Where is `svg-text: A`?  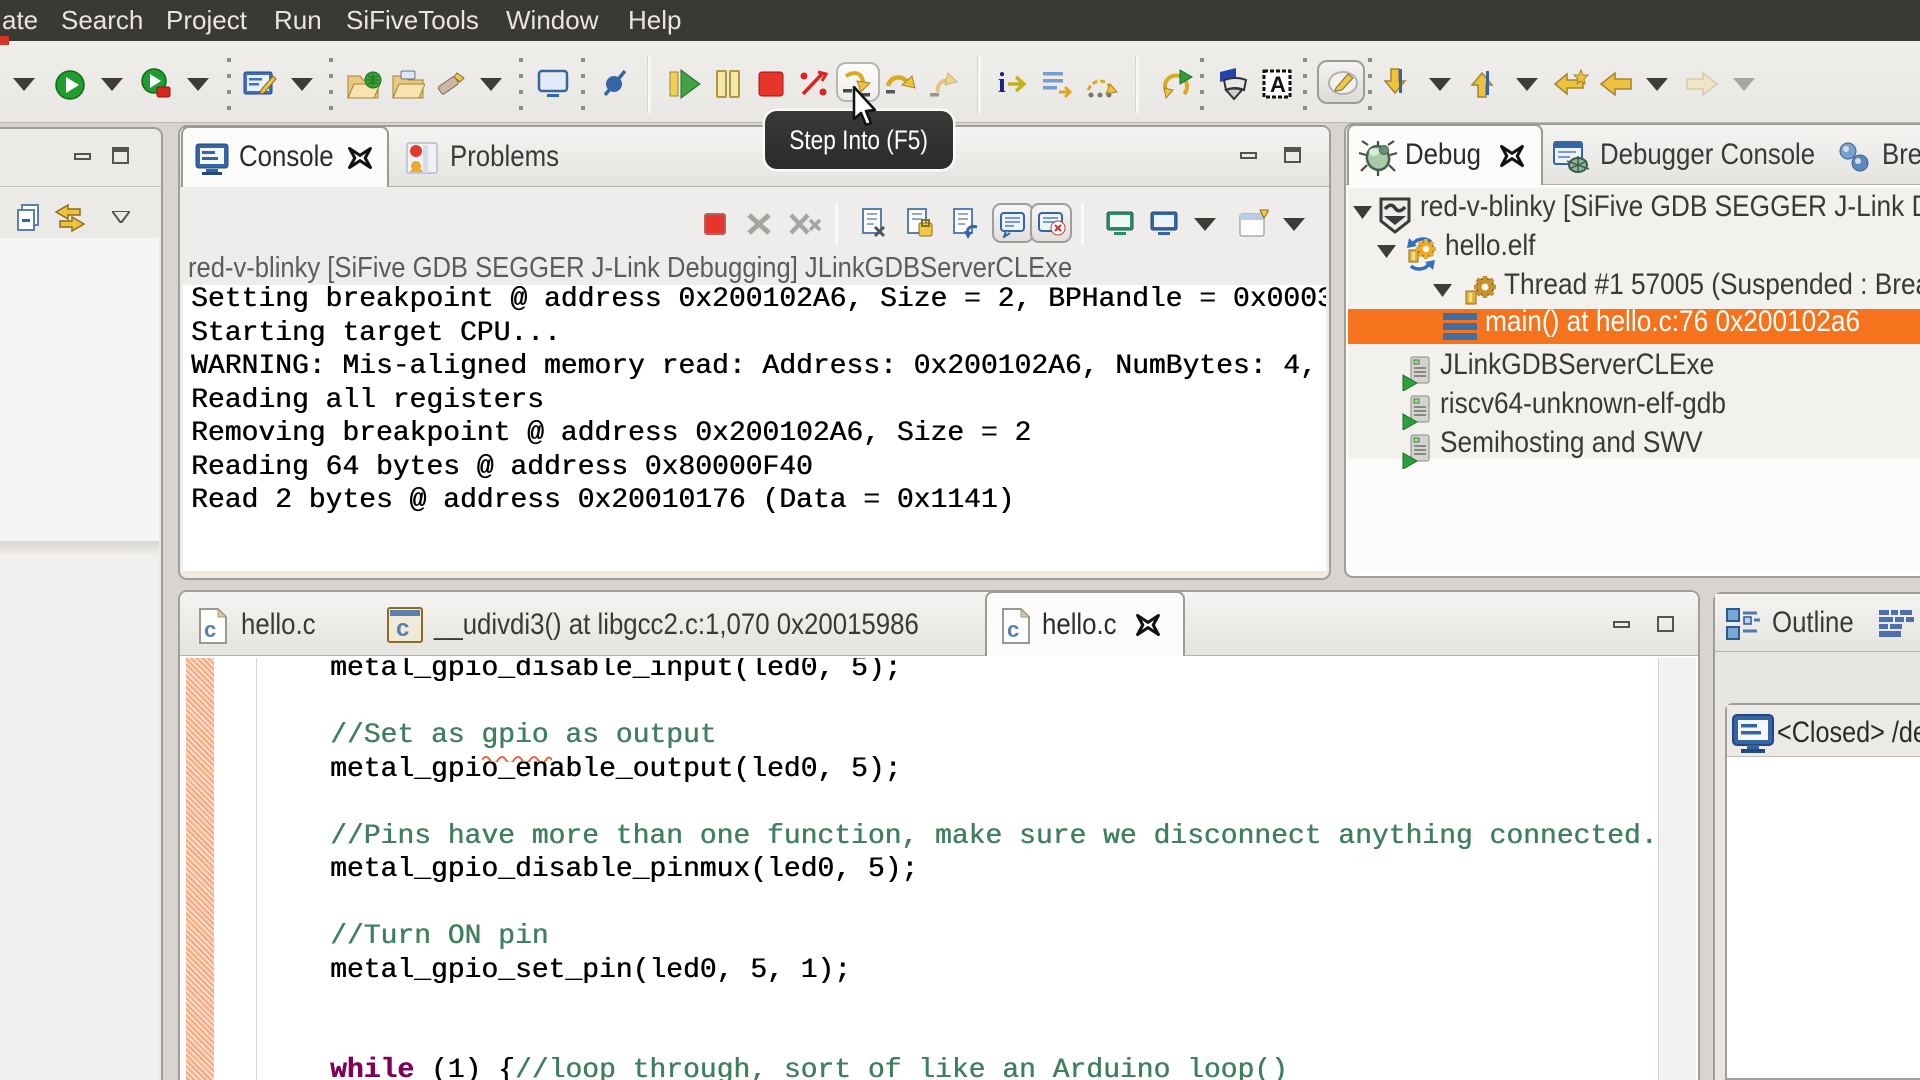 svg-text: A is located at coordinates (1278, 84).